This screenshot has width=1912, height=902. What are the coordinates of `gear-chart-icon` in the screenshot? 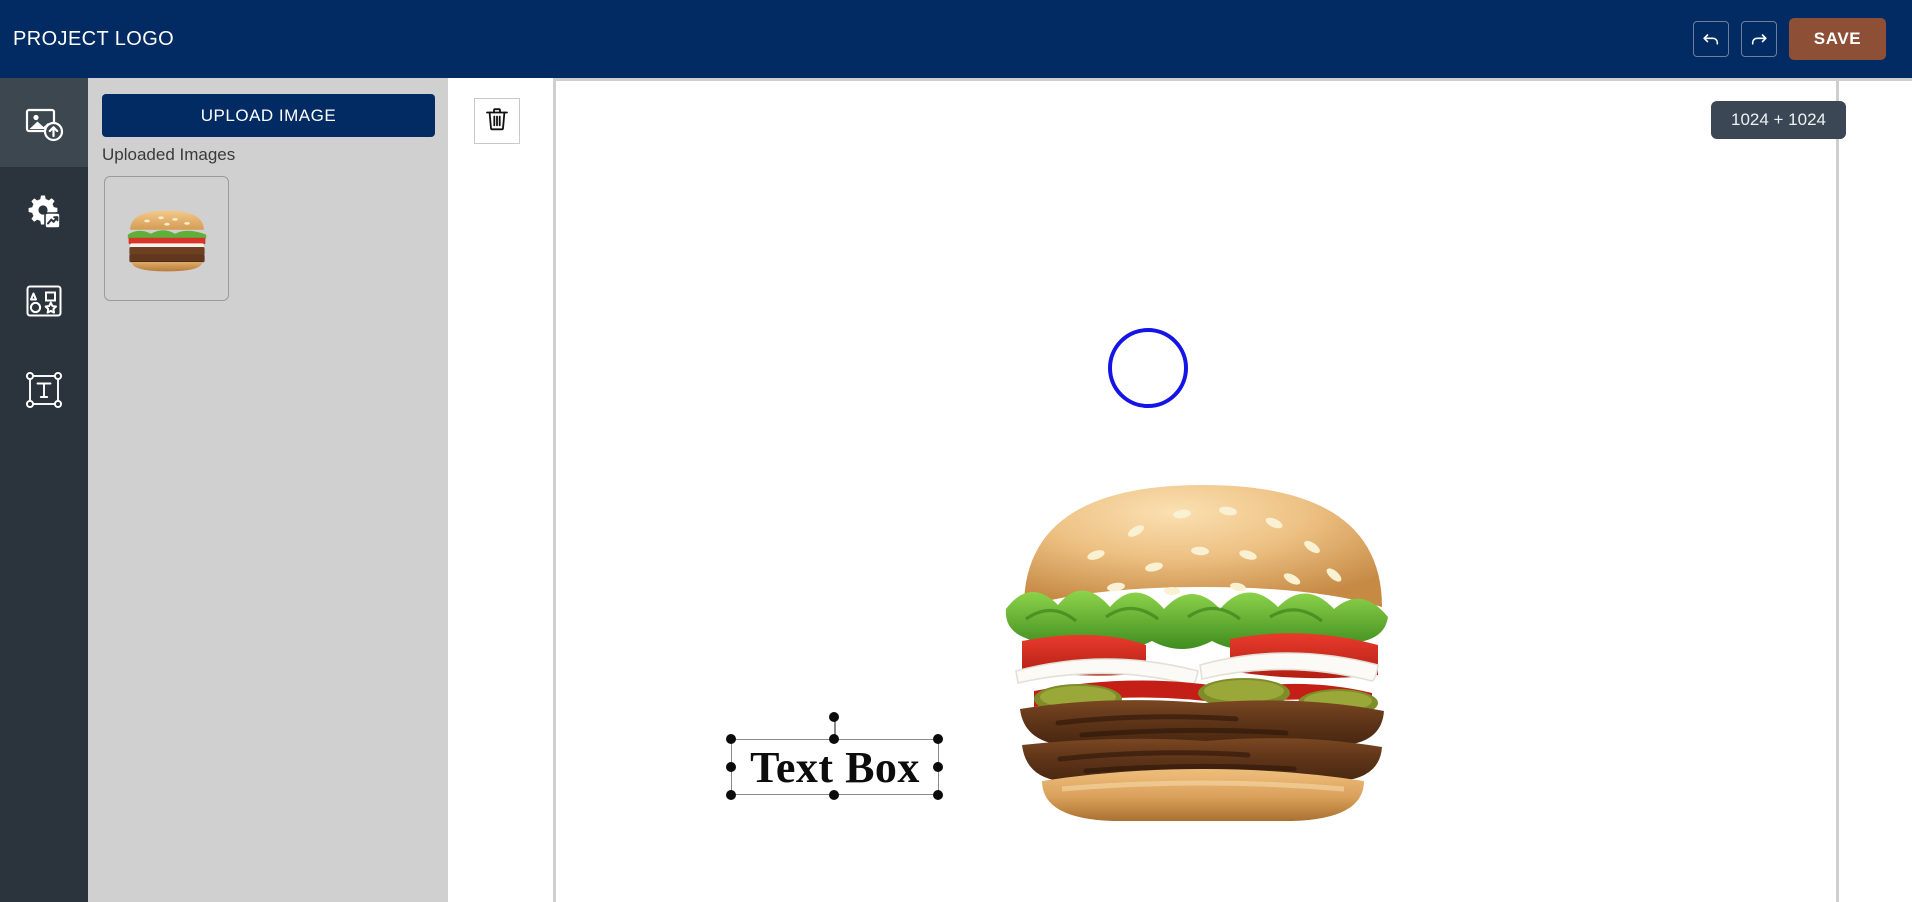 It's located at (44, 212).